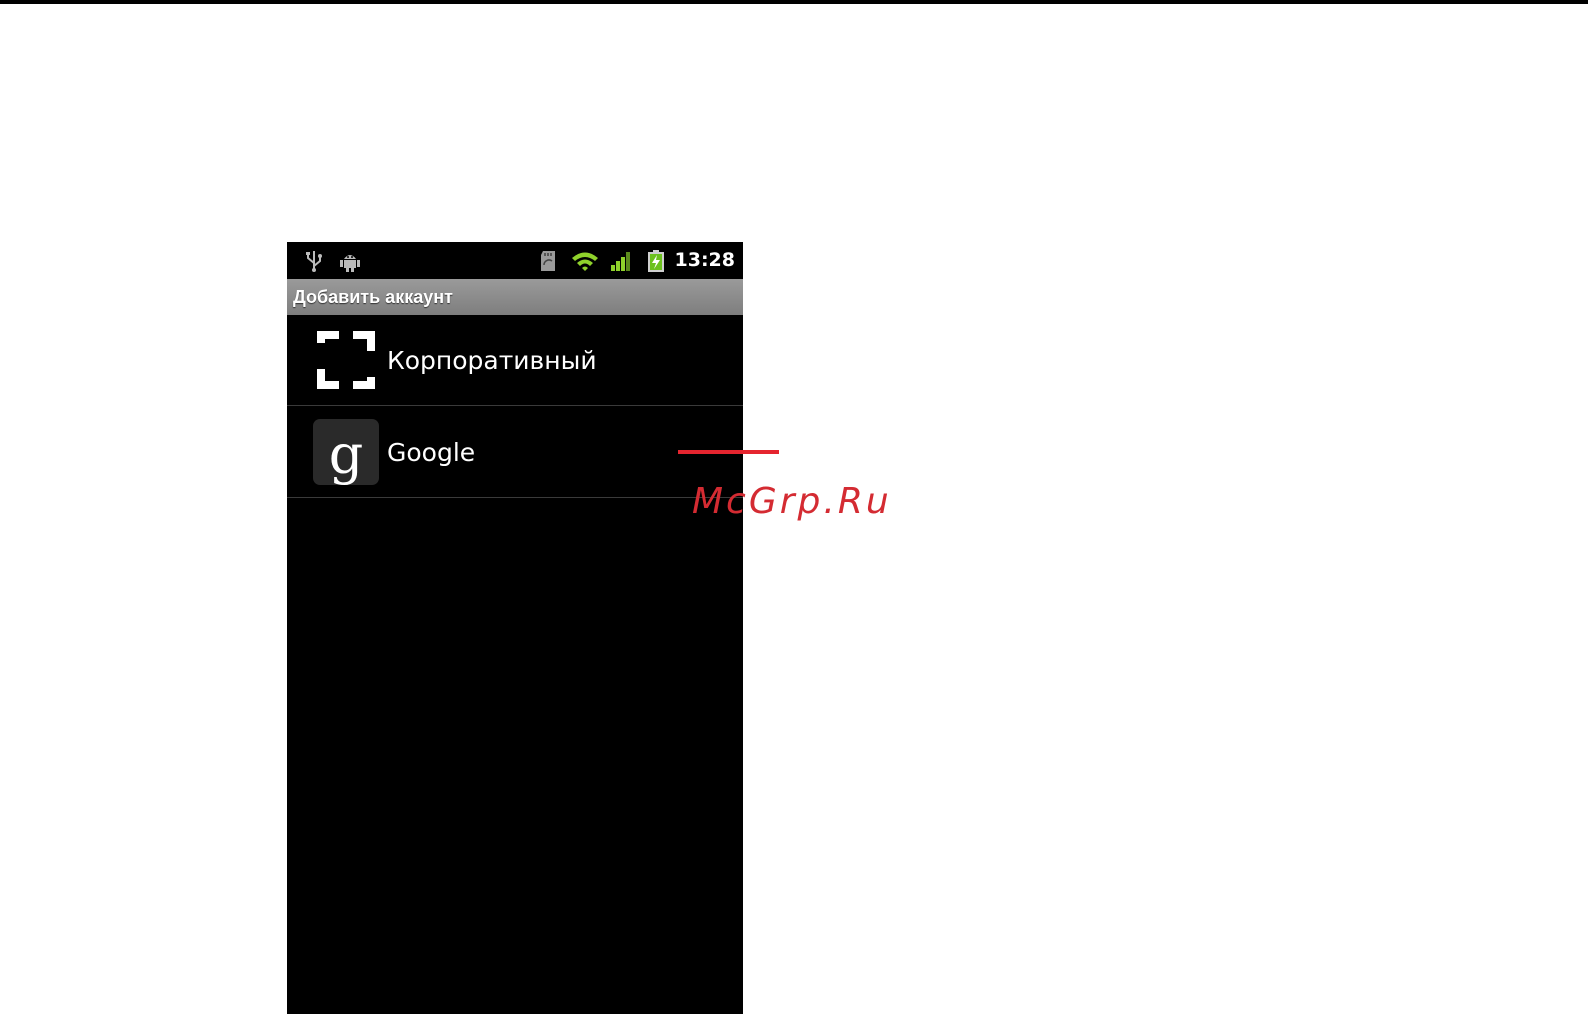 The image size is (1588, 1014). What do you see at coordinates (548, 261) in the screenshot?
I see `sd-card-icon` at bounding box center [548, 261].